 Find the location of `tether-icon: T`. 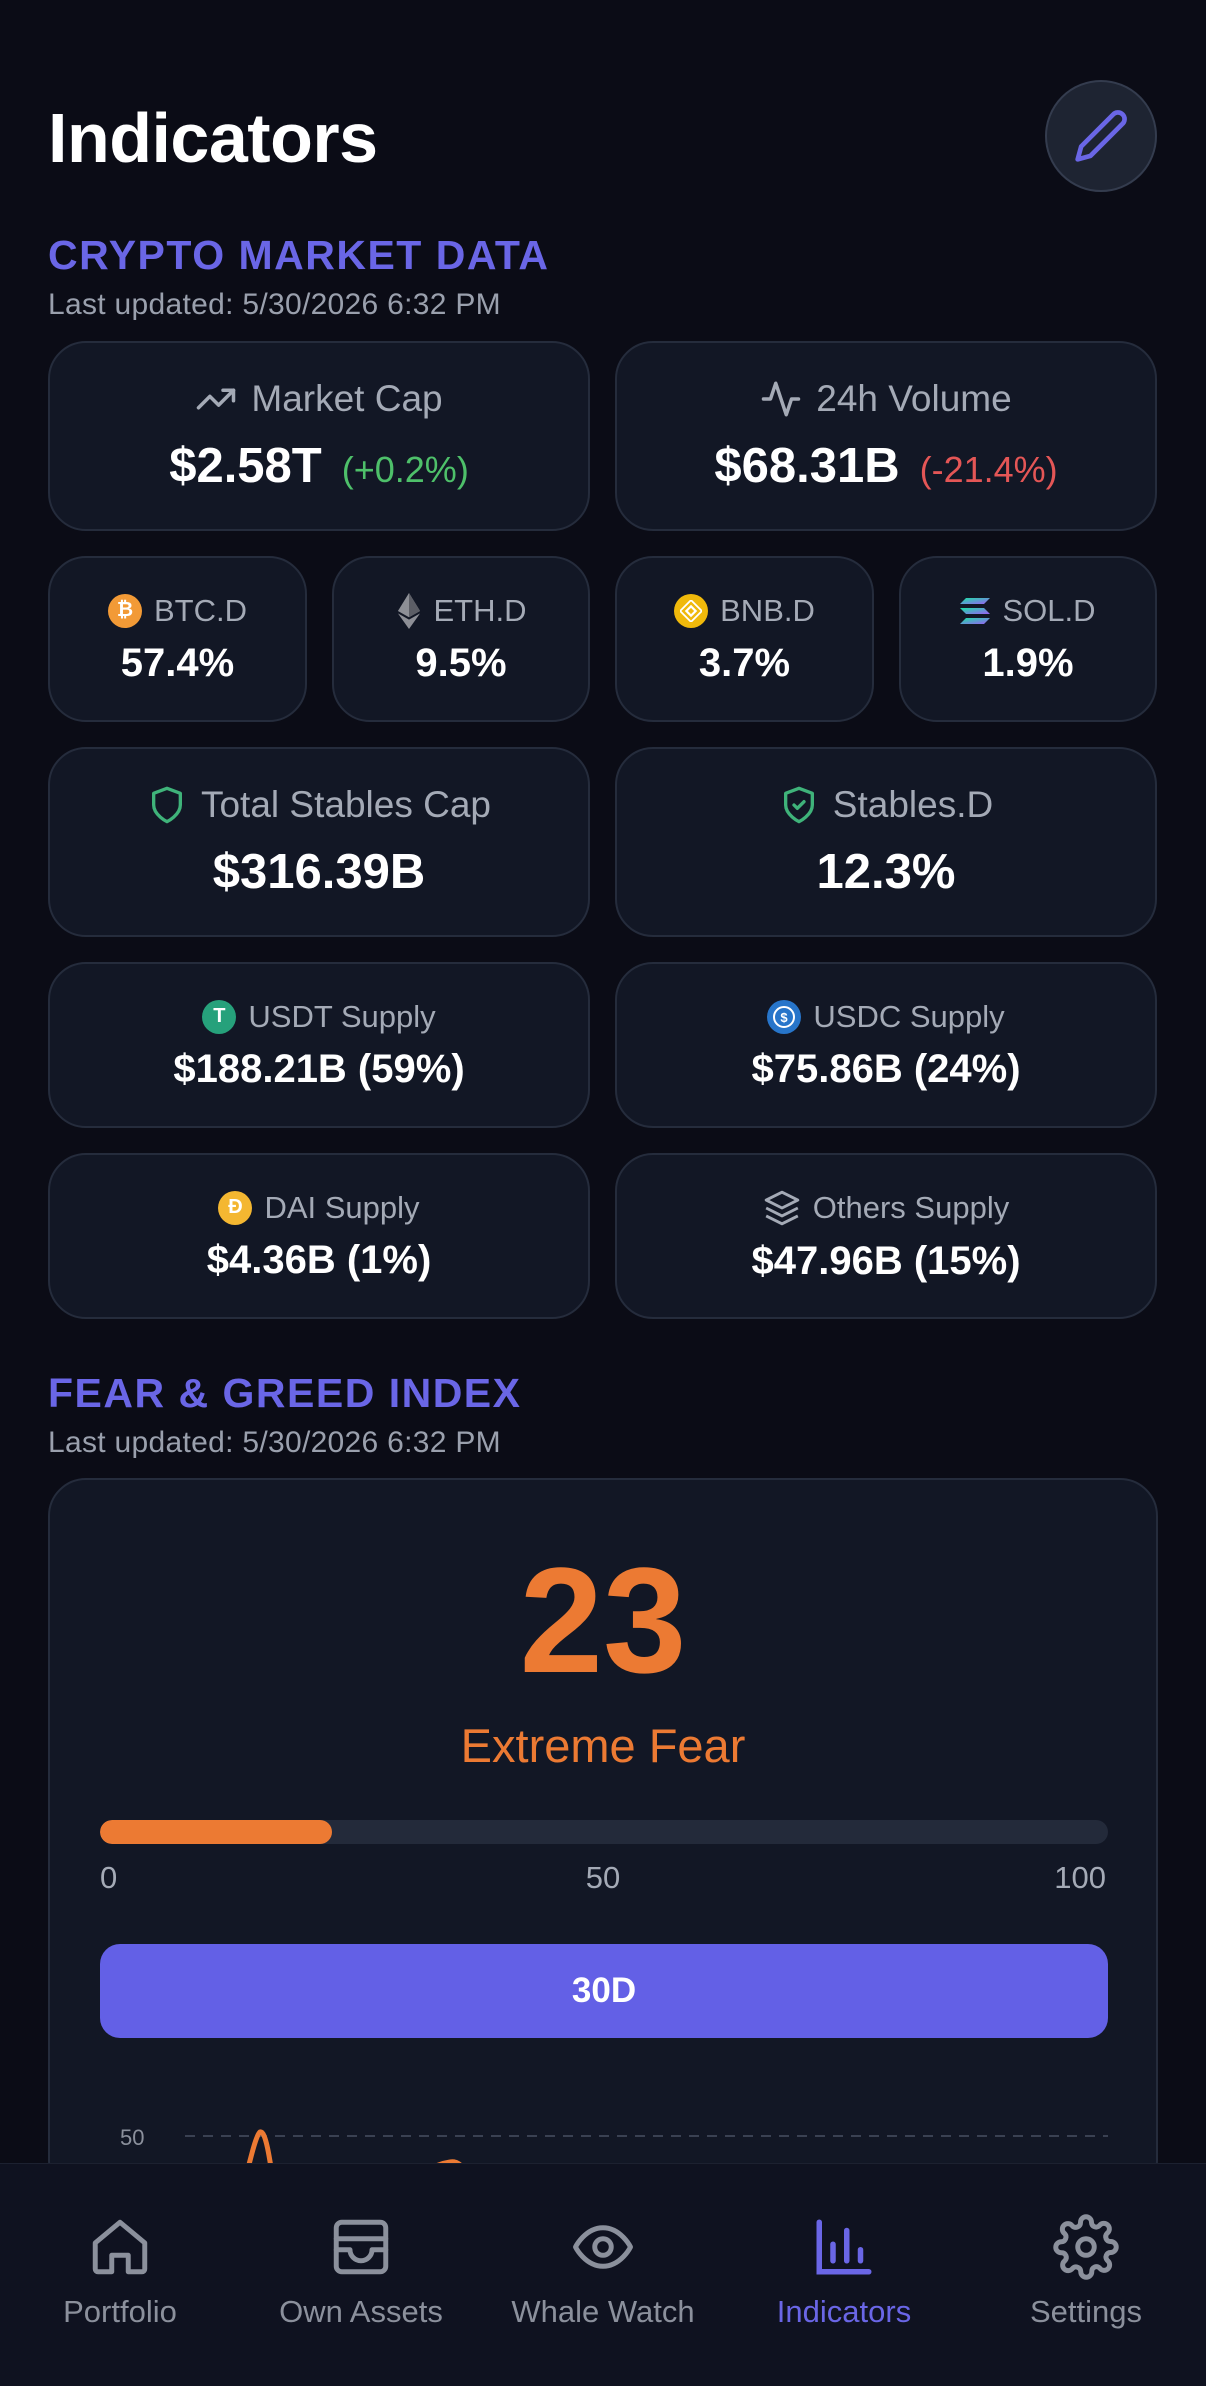

tether-icon: T is located at coordinates (219, 1016).